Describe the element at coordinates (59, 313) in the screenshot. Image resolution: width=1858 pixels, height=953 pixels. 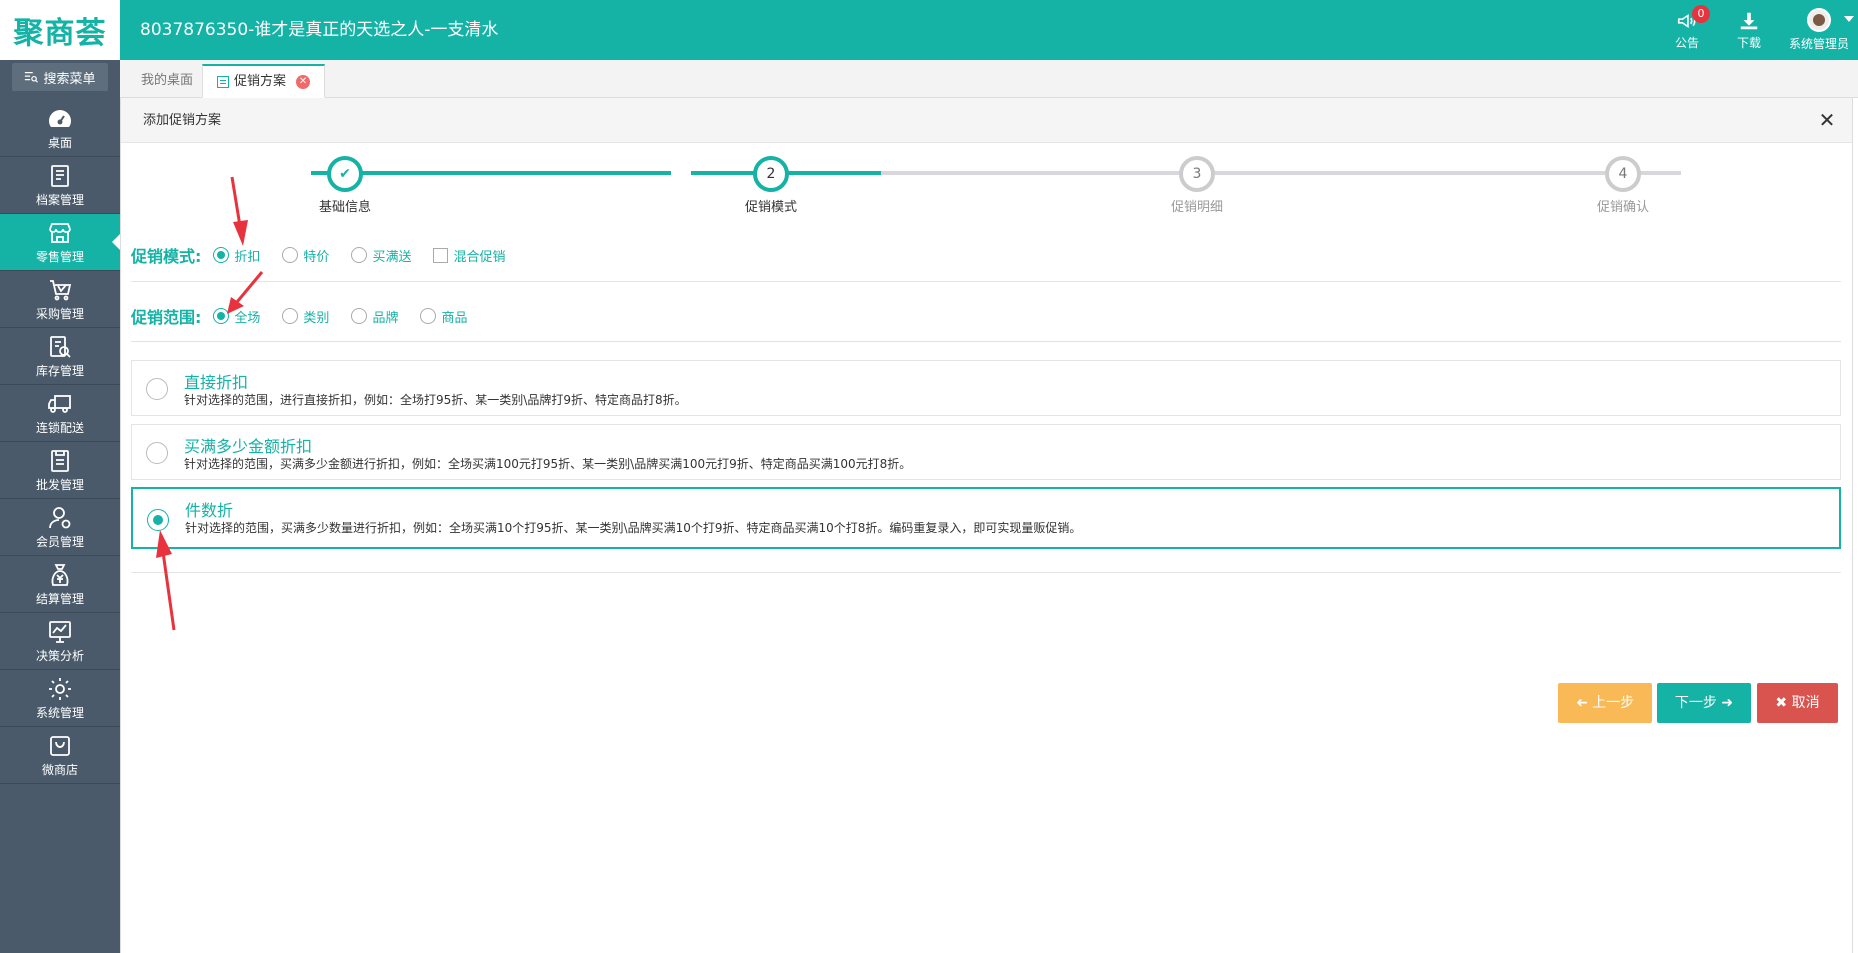
I see `sidebar-item-label: 采购管理` at that location.